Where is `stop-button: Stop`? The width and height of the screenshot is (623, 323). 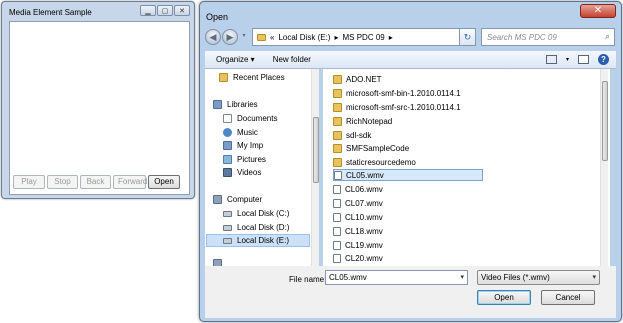
stop-button: Stop is located at coordinates (62, 182).